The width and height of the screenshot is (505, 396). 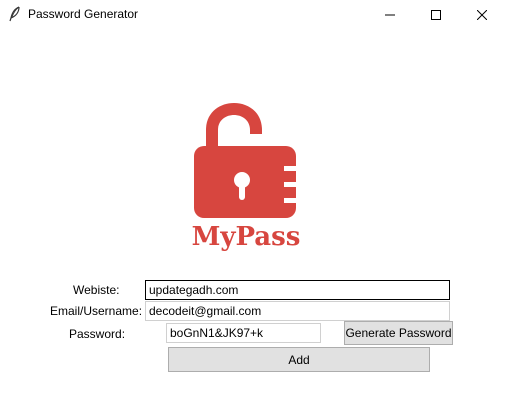 What do you see at coordinates (297, 290) in the screenshot?
I see `website-input` at bounding box center [297, 290].